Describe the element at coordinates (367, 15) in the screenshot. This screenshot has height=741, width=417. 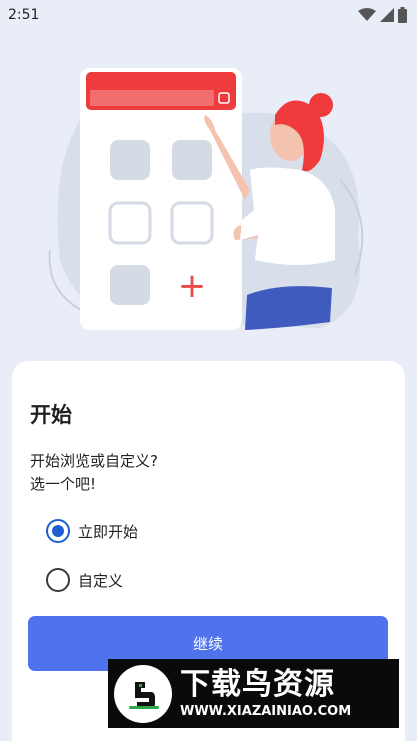
I see `wifi-icon` at that location.